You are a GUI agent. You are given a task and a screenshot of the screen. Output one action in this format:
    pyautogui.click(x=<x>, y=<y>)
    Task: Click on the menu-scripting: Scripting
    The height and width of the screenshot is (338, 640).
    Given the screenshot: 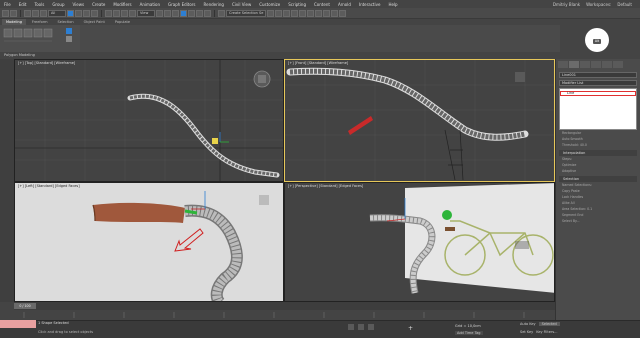 What is the action you would take?
    pyautogui.click(x=297, y=4)
    